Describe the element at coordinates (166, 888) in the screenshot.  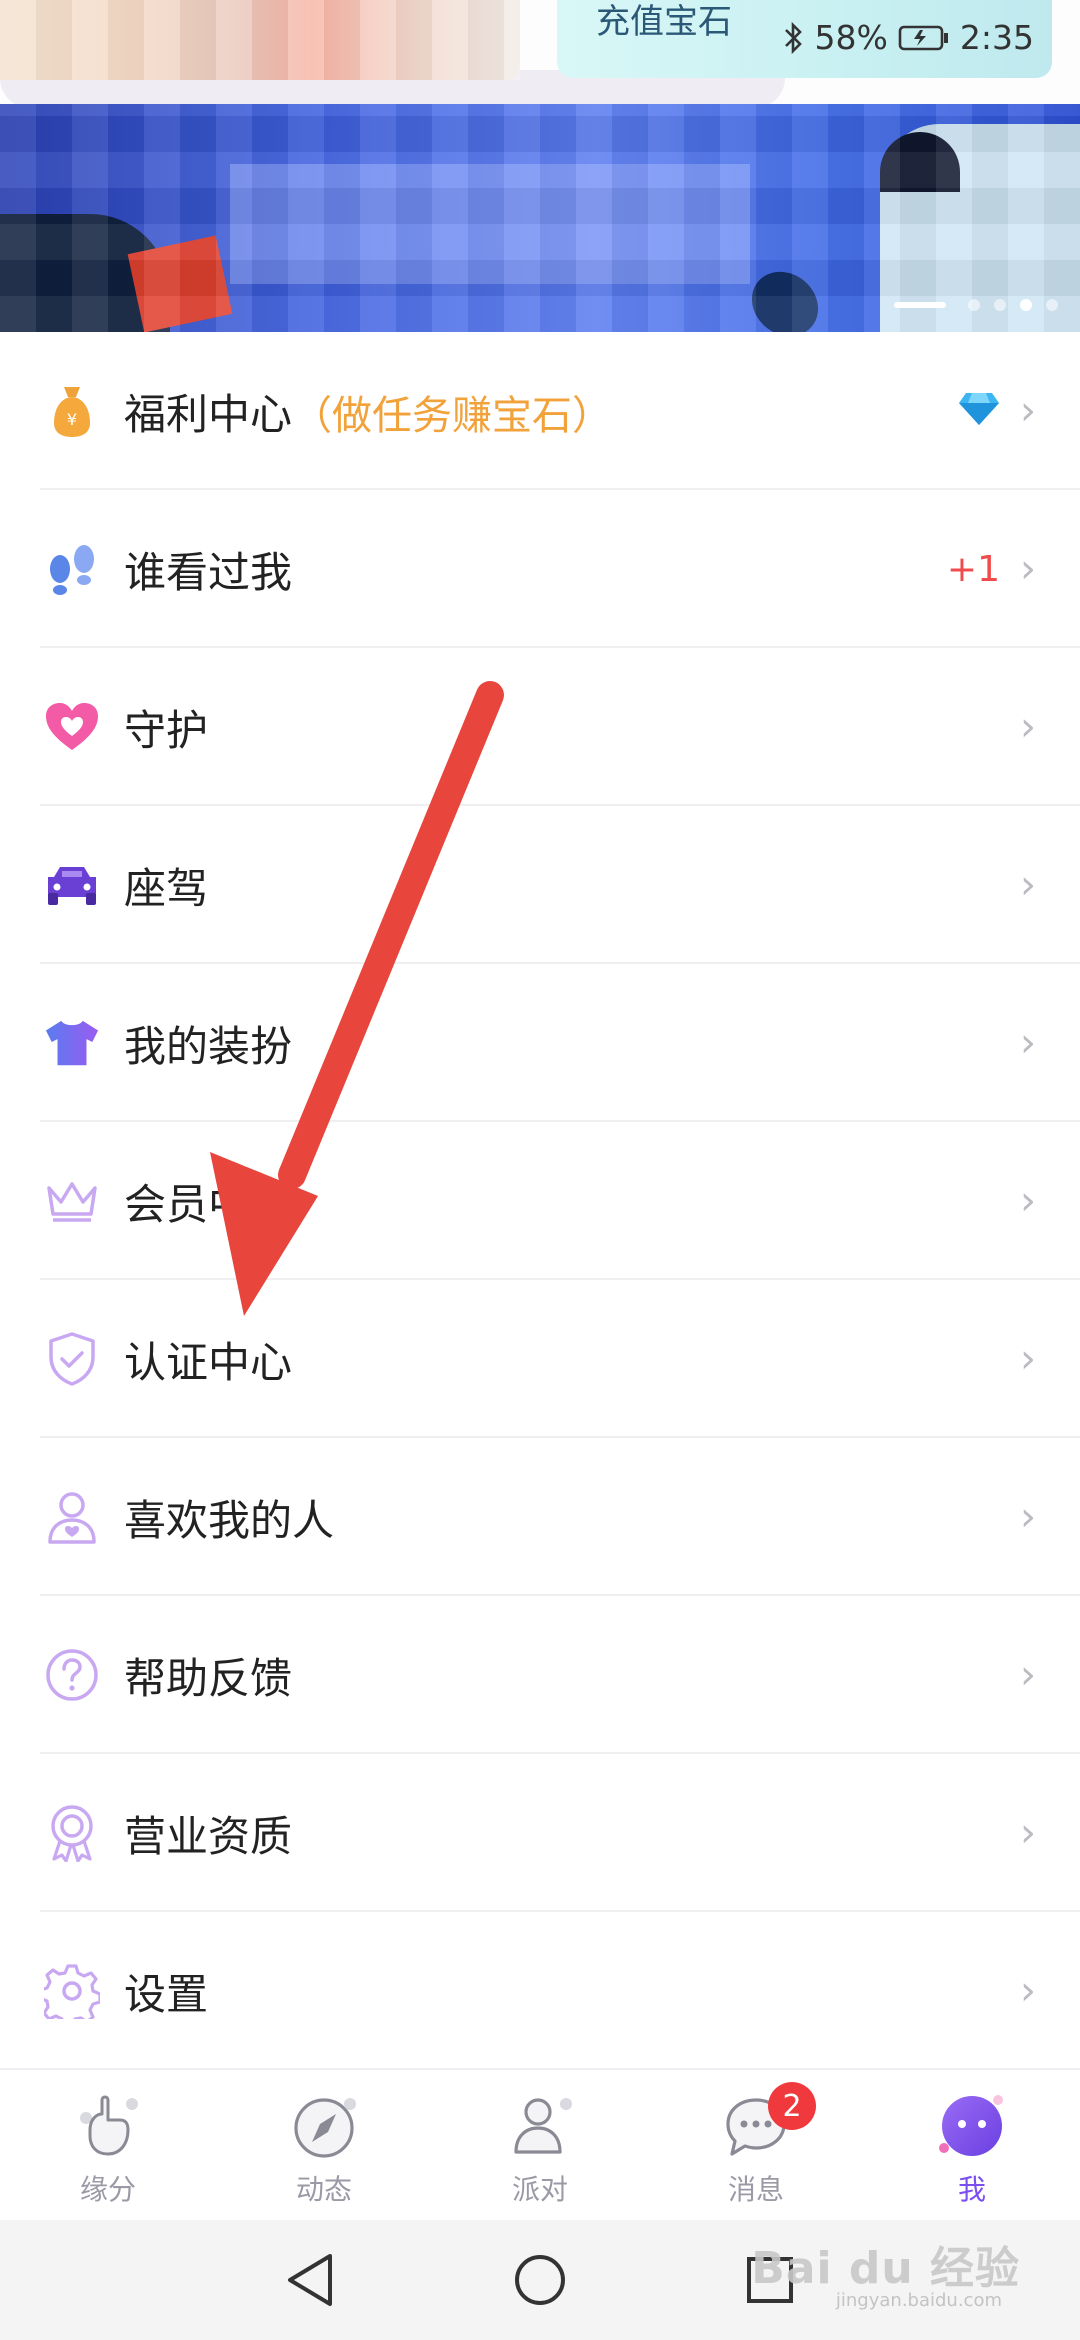
I see `menu-item-label: 座驾` at that location.